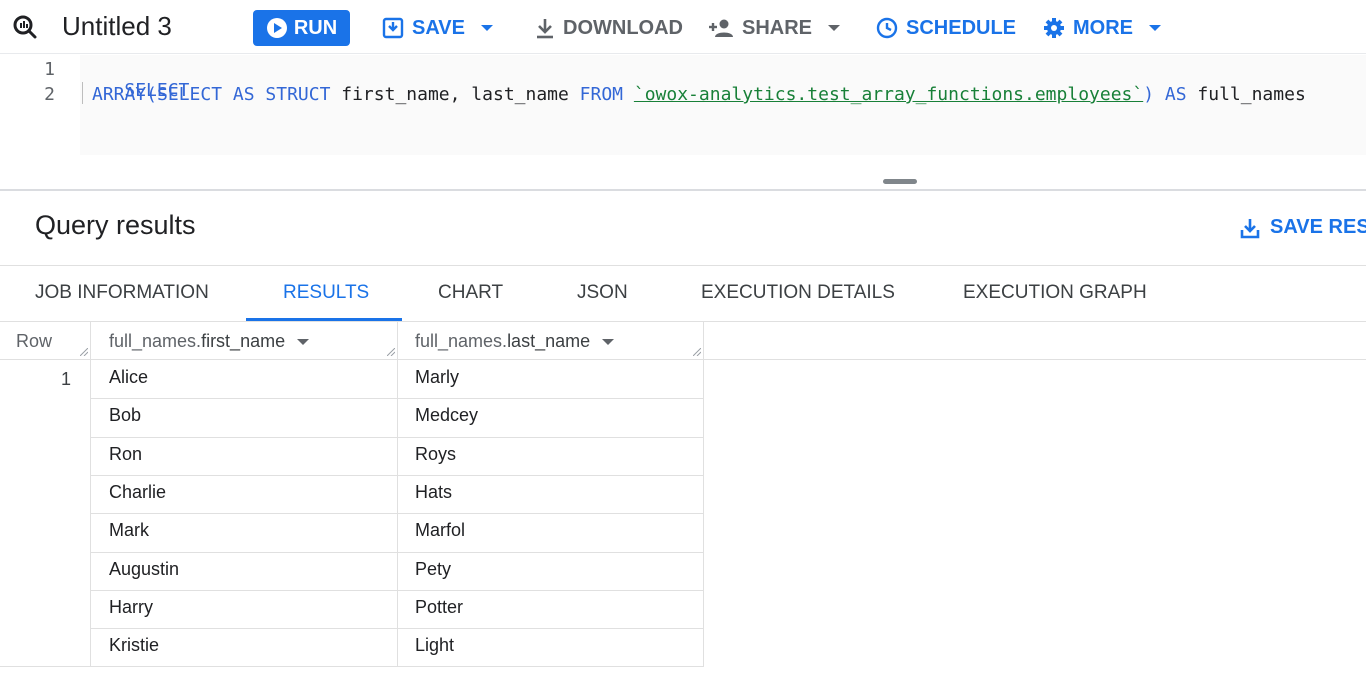  I want to click on schedule-button: SCHEDULE, so click(946, 28).